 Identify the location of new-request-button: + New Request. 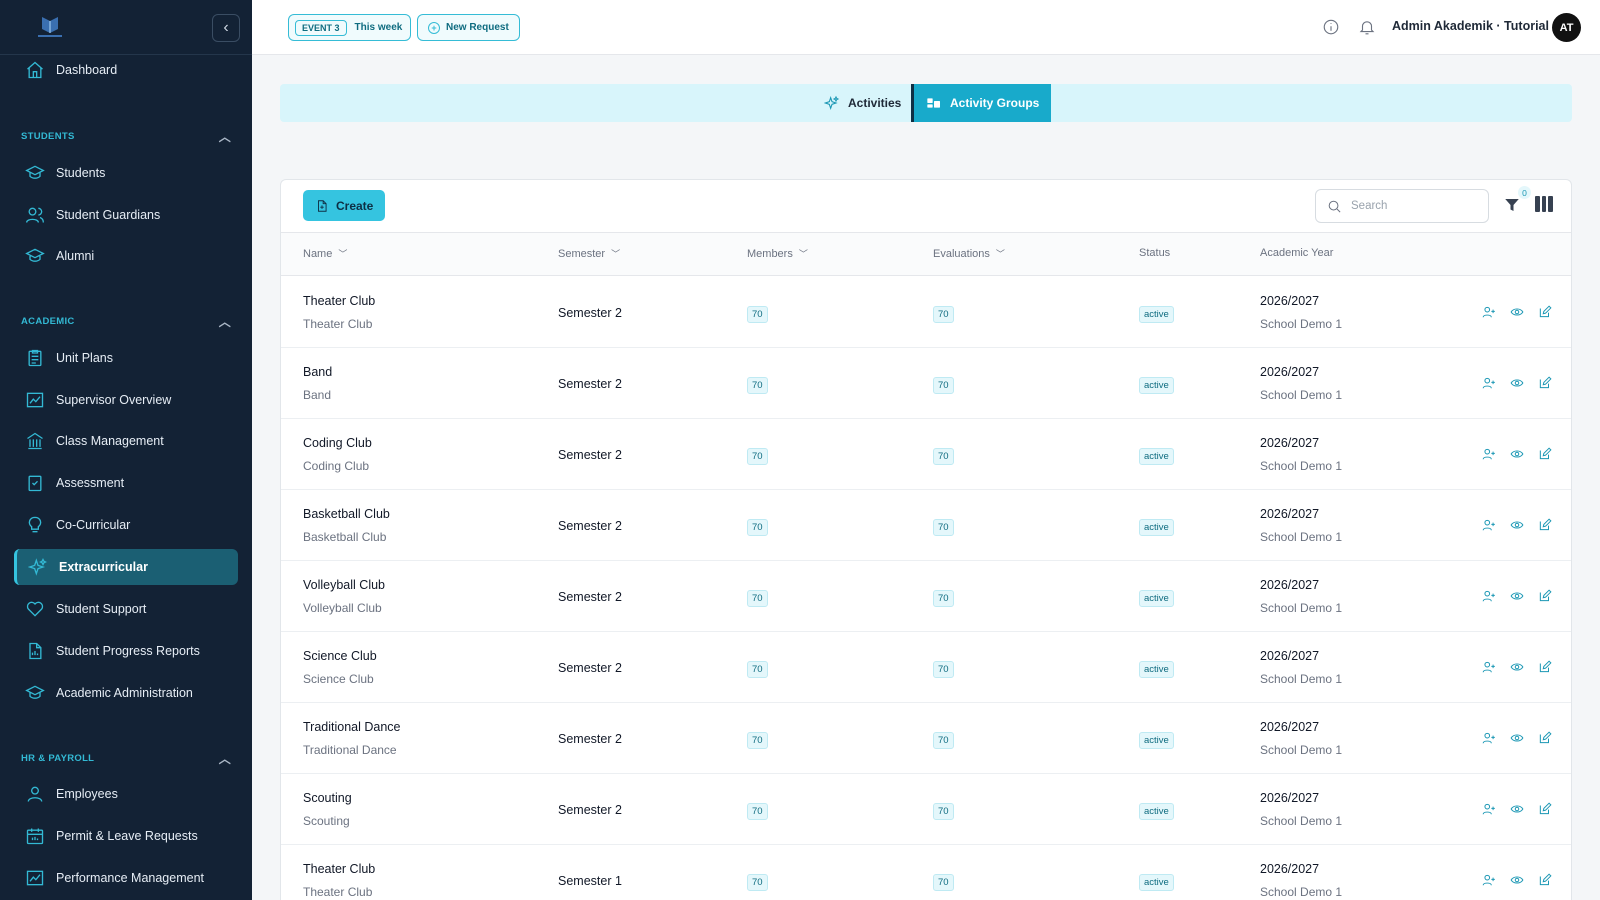
(468, 27).